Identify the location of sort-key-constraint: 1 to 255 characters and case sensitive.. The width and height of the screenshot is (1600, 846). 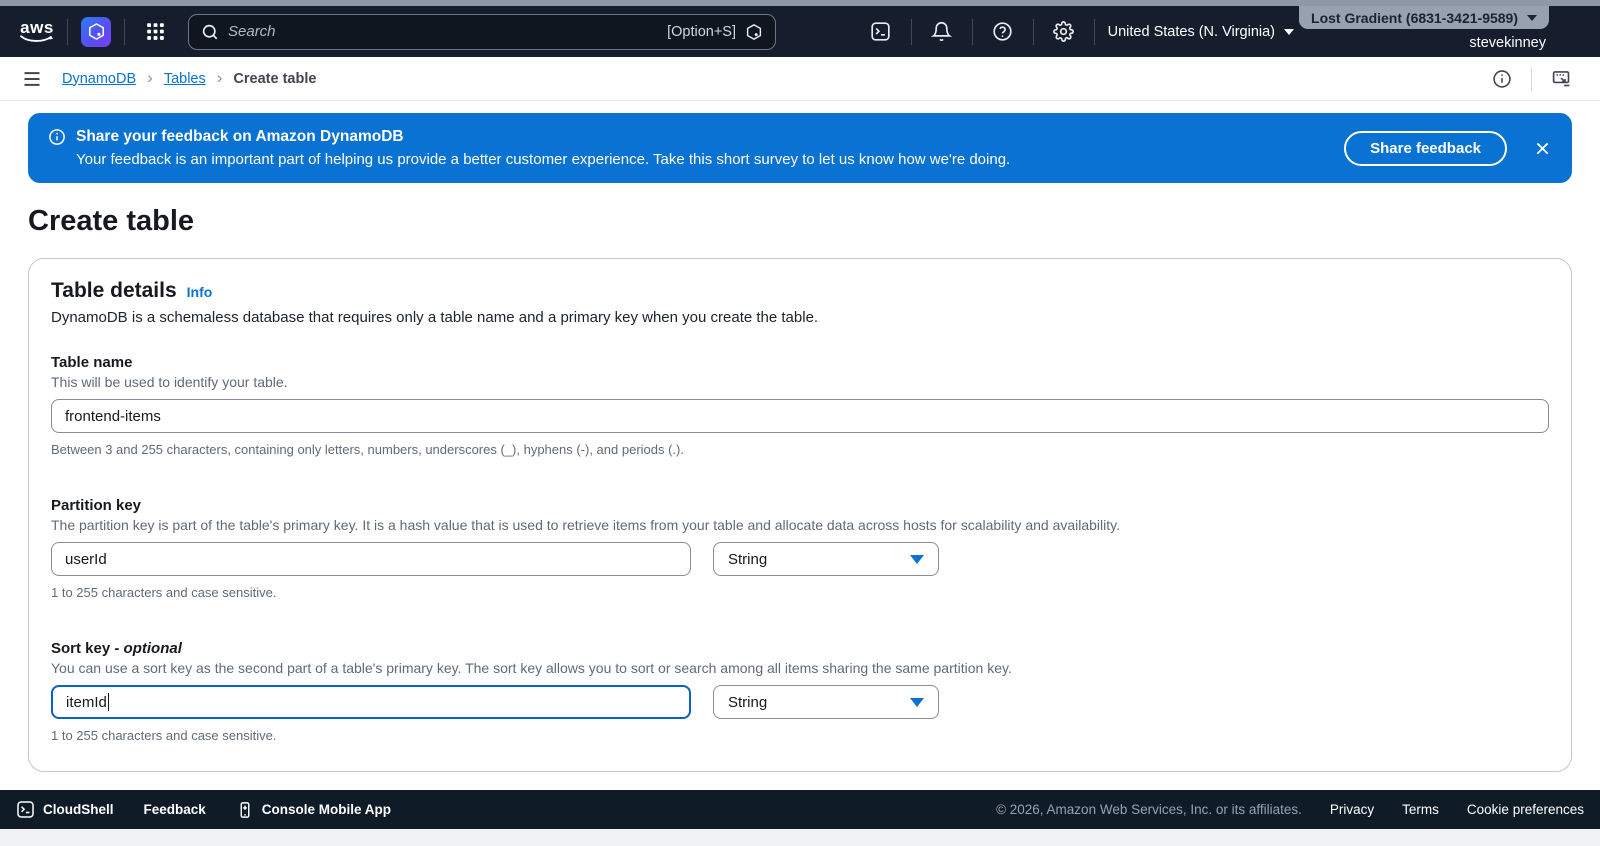
(164, 735).